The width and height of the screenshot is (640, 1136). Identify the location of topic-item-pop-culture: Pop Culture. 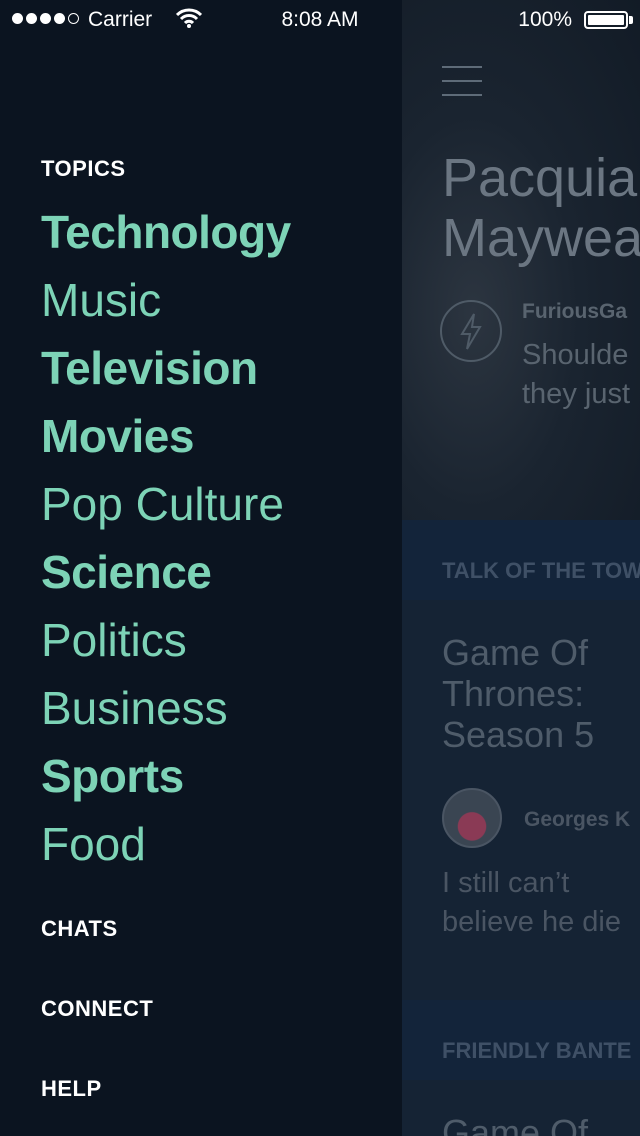
(166, 504).